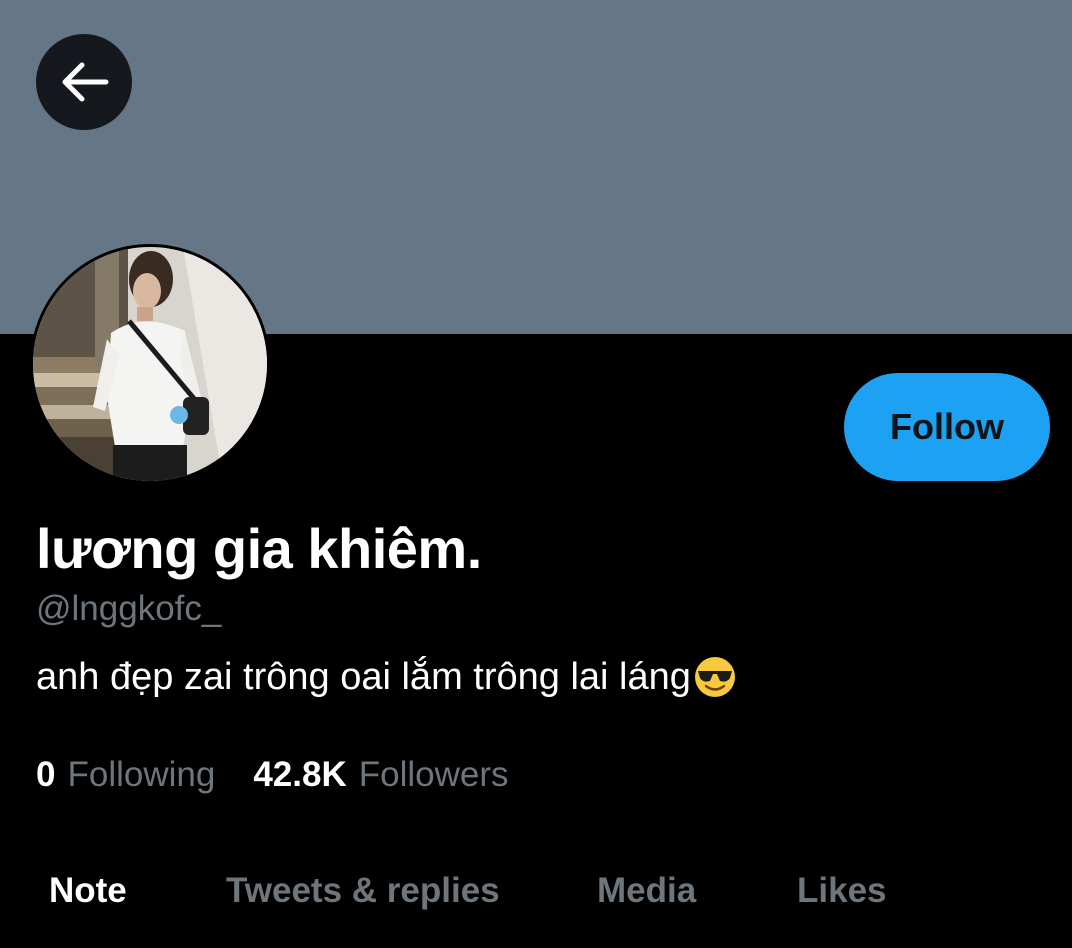 The height and width of the screenshot is (948, 1072). Describe the element at coordinates (363, 891) in the screenshot. I see `tab-tweets-and-replies: Tweets & replies` at that location.